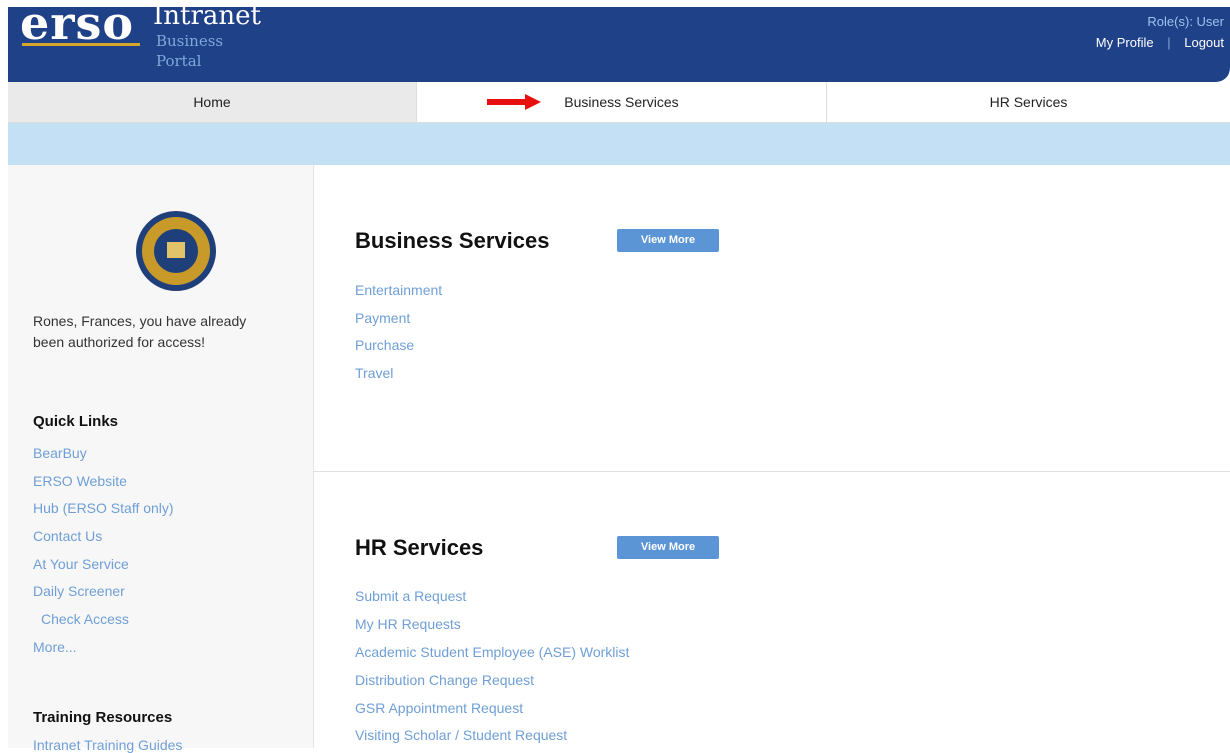 The height and width of the screenshot is (753, 1230). What do you see at coordinates (514, 102) in the screenshot?
I see `red-arrow-icon` at bounding box center [514, 102].